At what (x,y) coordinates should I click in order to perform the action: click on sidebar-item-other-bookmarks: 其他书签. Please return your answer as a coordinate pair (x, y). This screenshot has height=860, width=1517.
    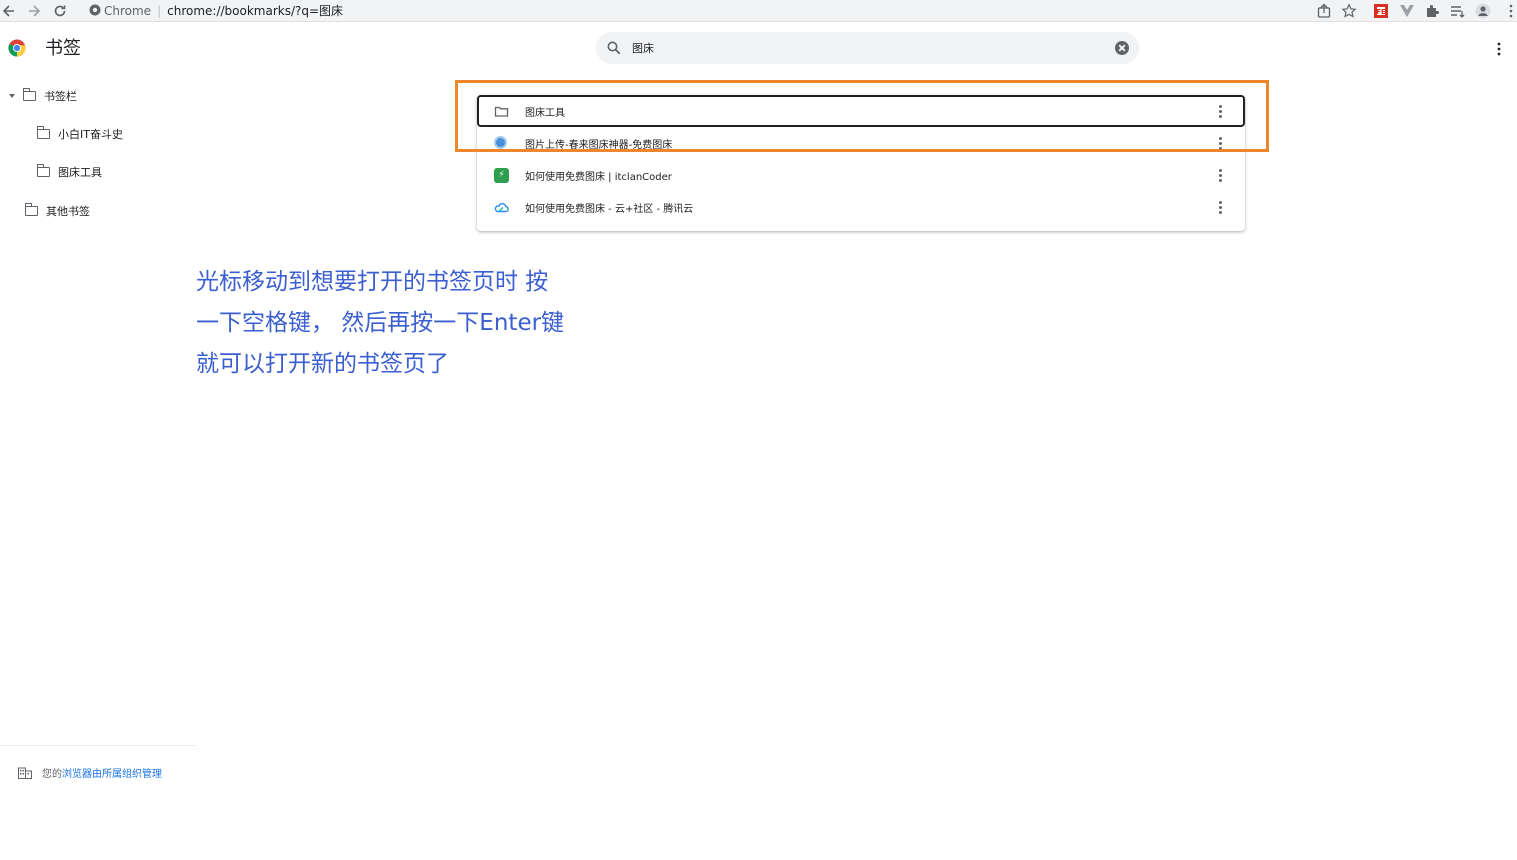
    Looking at the image, I should click on (57, 211).